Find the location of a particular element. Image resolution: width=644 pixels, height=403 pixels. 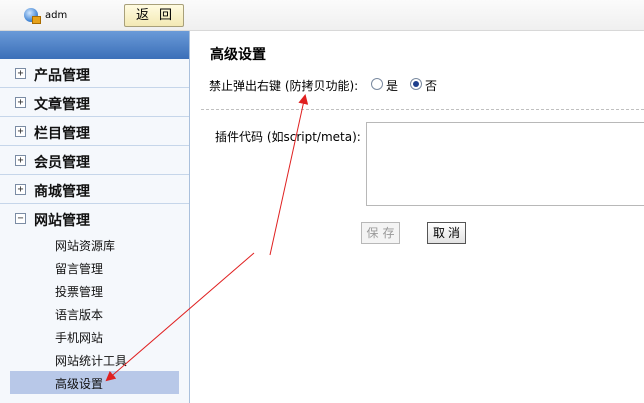

sidebar-group-label: 会员管理 is located at coordinates (62, 163).